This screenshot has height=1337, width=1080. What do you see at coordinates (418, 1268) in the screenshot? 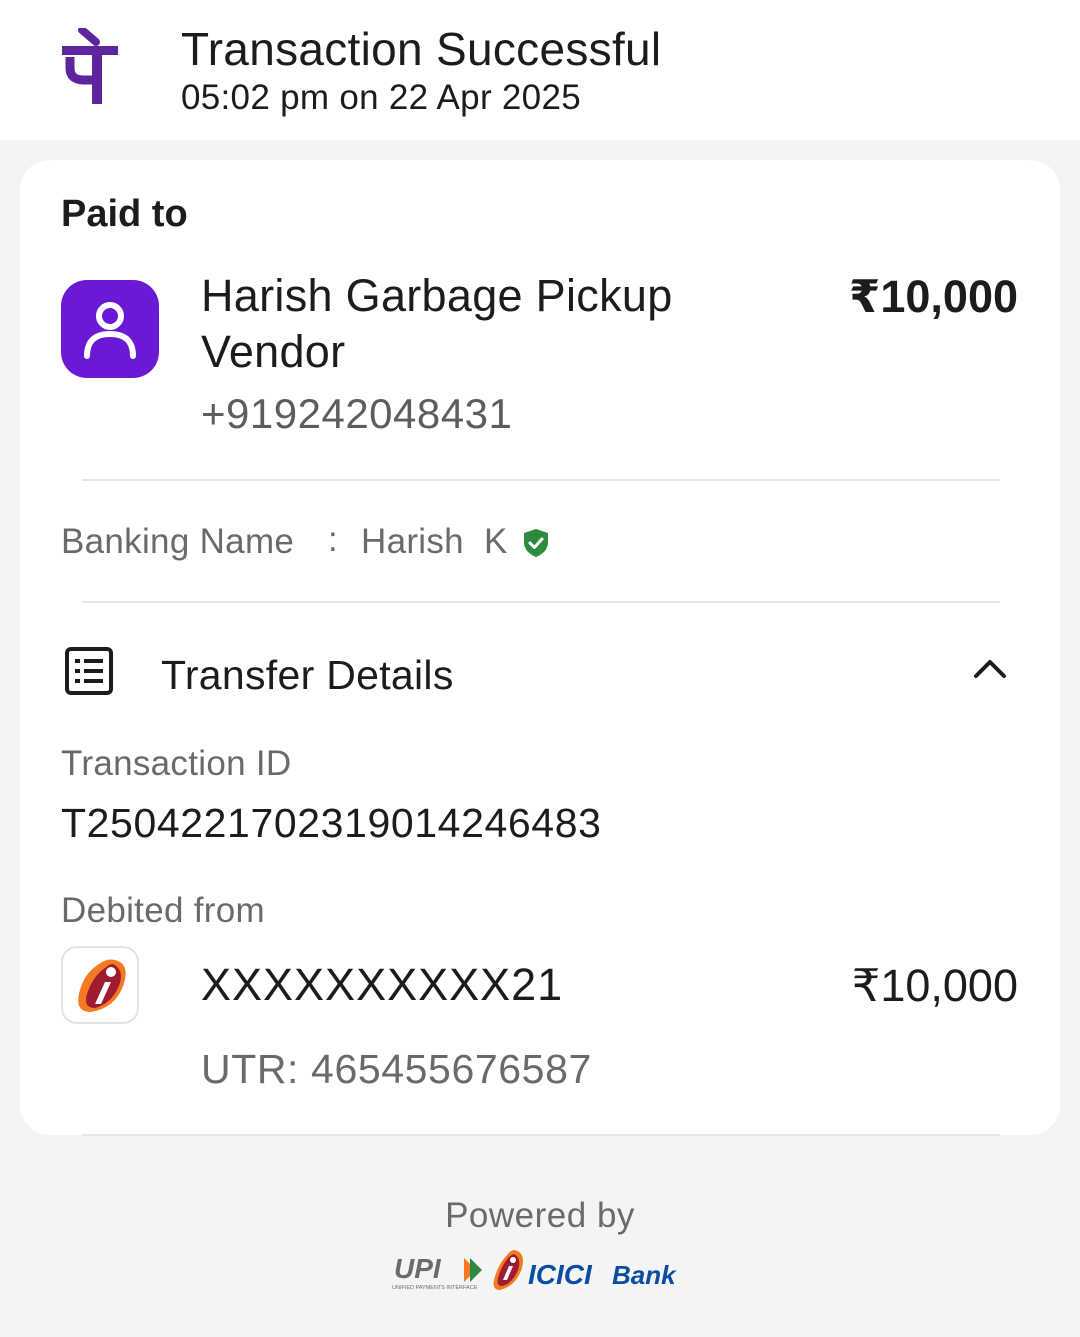
I see `upi-brand-text: UPI` at bounding box center [418, 1268].